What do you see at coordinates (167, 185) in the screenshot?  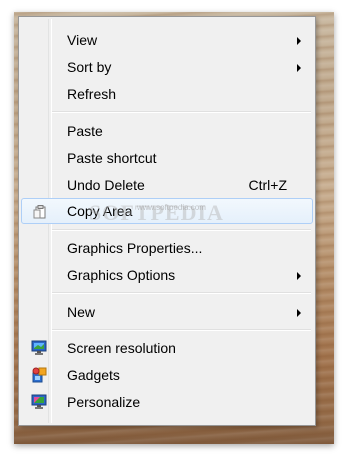 I see `menu-item-undo-delete: Undo Delete Ctrl+Z` at bounding box center [167, 185].